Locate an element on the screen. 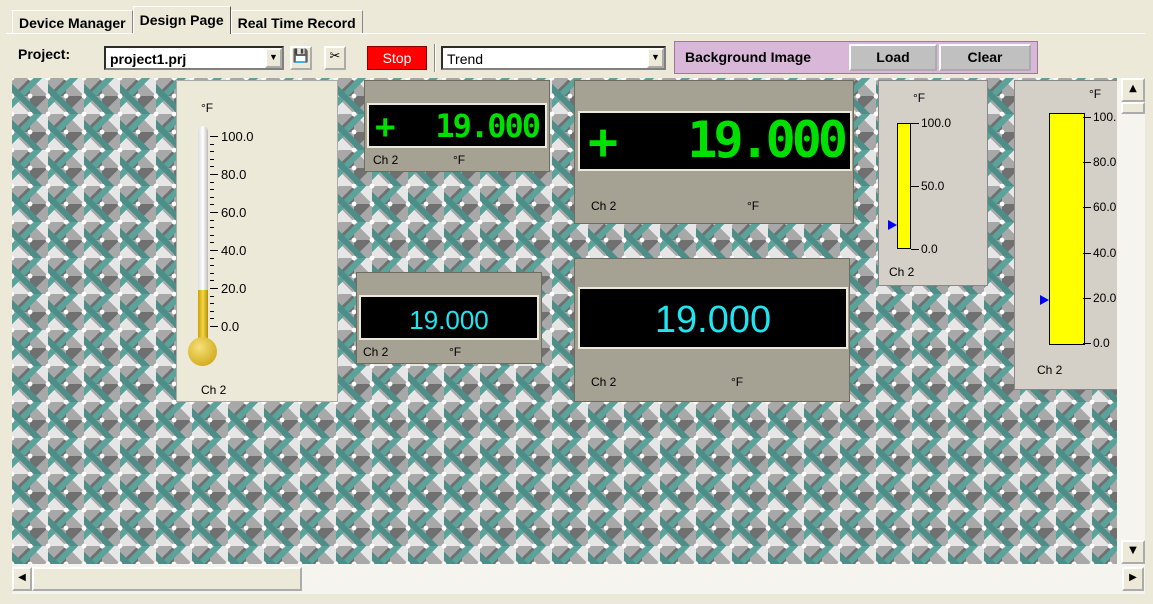 This screenshot has width=1153, height=604. tab-real-time-record: Real Time Record is located at coordinates (296, 22).